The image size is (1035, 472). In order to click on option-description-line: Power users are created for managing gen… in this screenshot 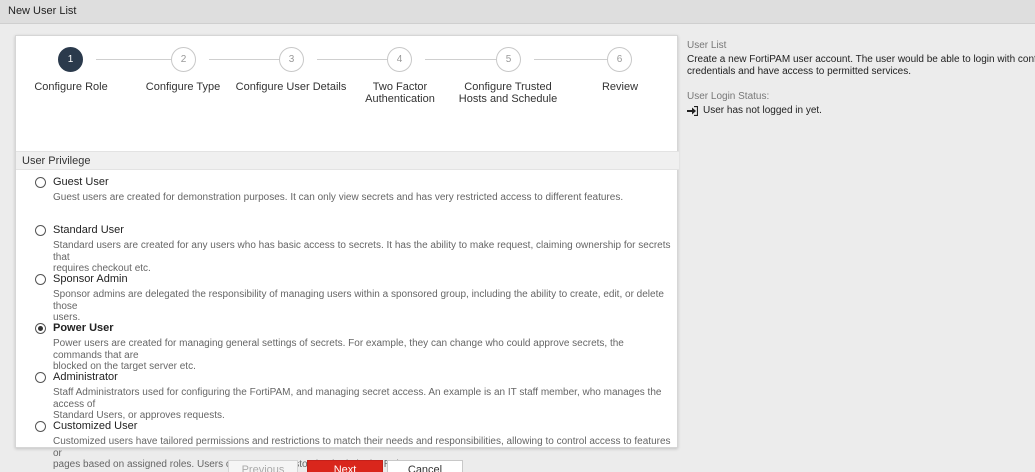, I will do `click(338, 349)`.